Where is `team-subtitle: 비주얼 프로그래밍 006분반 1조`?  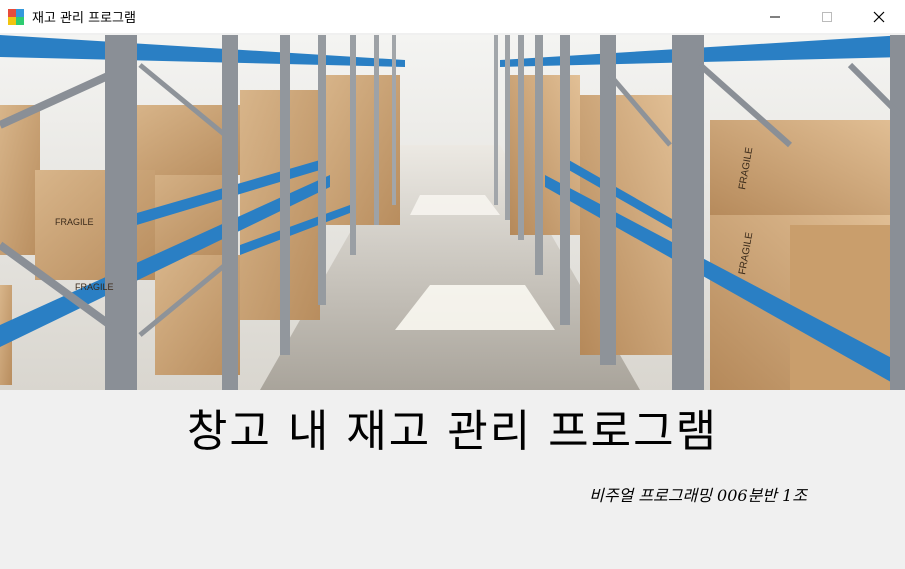 team-subtitle: 비주얼 프로그래밍 006분반 1조 is located at coordinates (698, 495).